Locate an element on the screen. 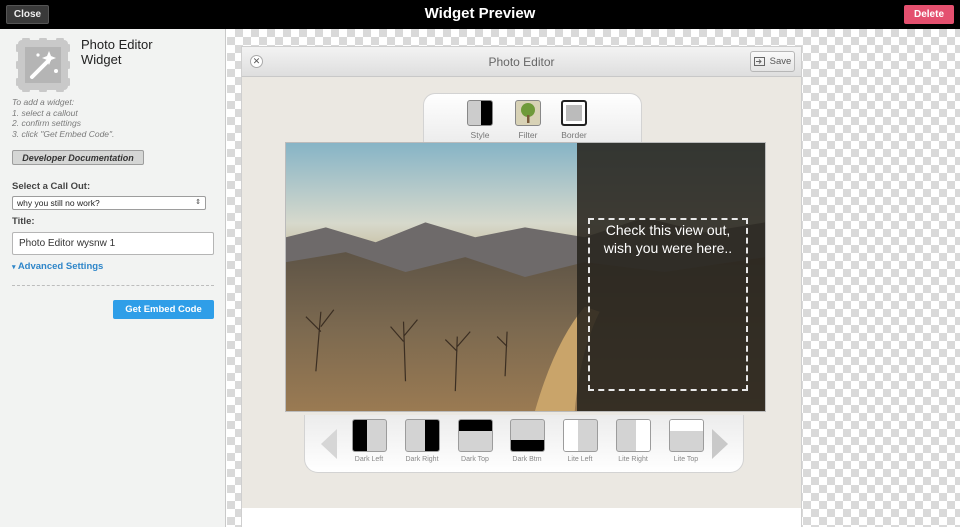 This screenshot has height=527, width=960. style-dark-right: Dark Right is located at coordinates (422, 441).